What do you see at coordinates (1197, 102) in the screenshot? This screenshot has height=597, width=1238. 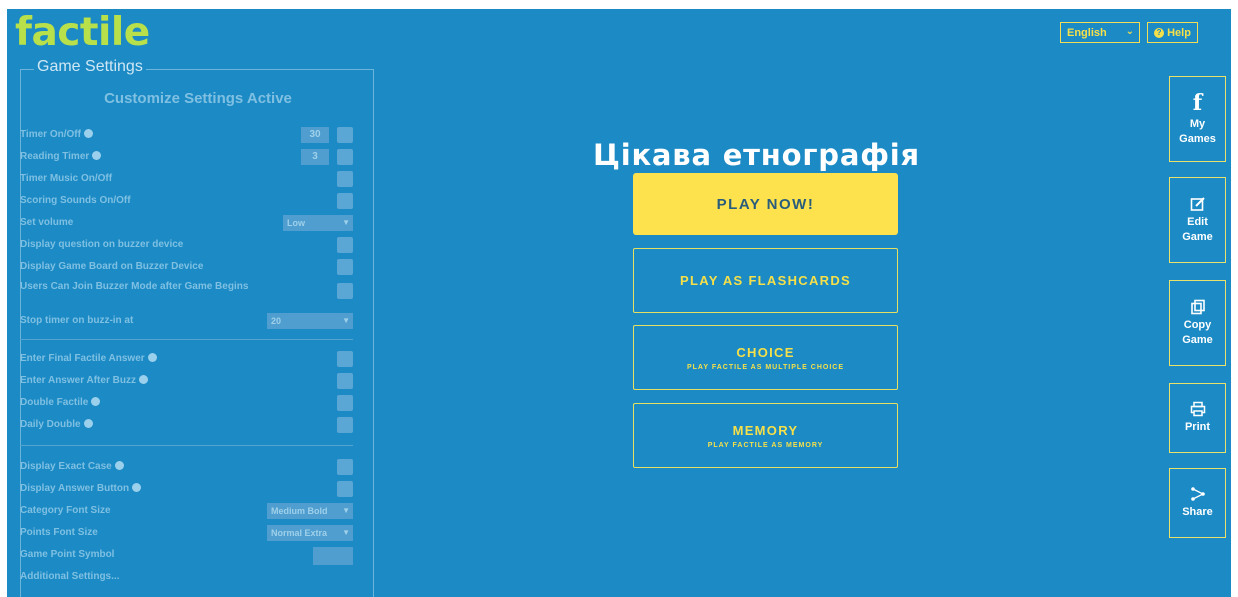 I see `facebook-icon: f` at bounding box center [1197, 102].